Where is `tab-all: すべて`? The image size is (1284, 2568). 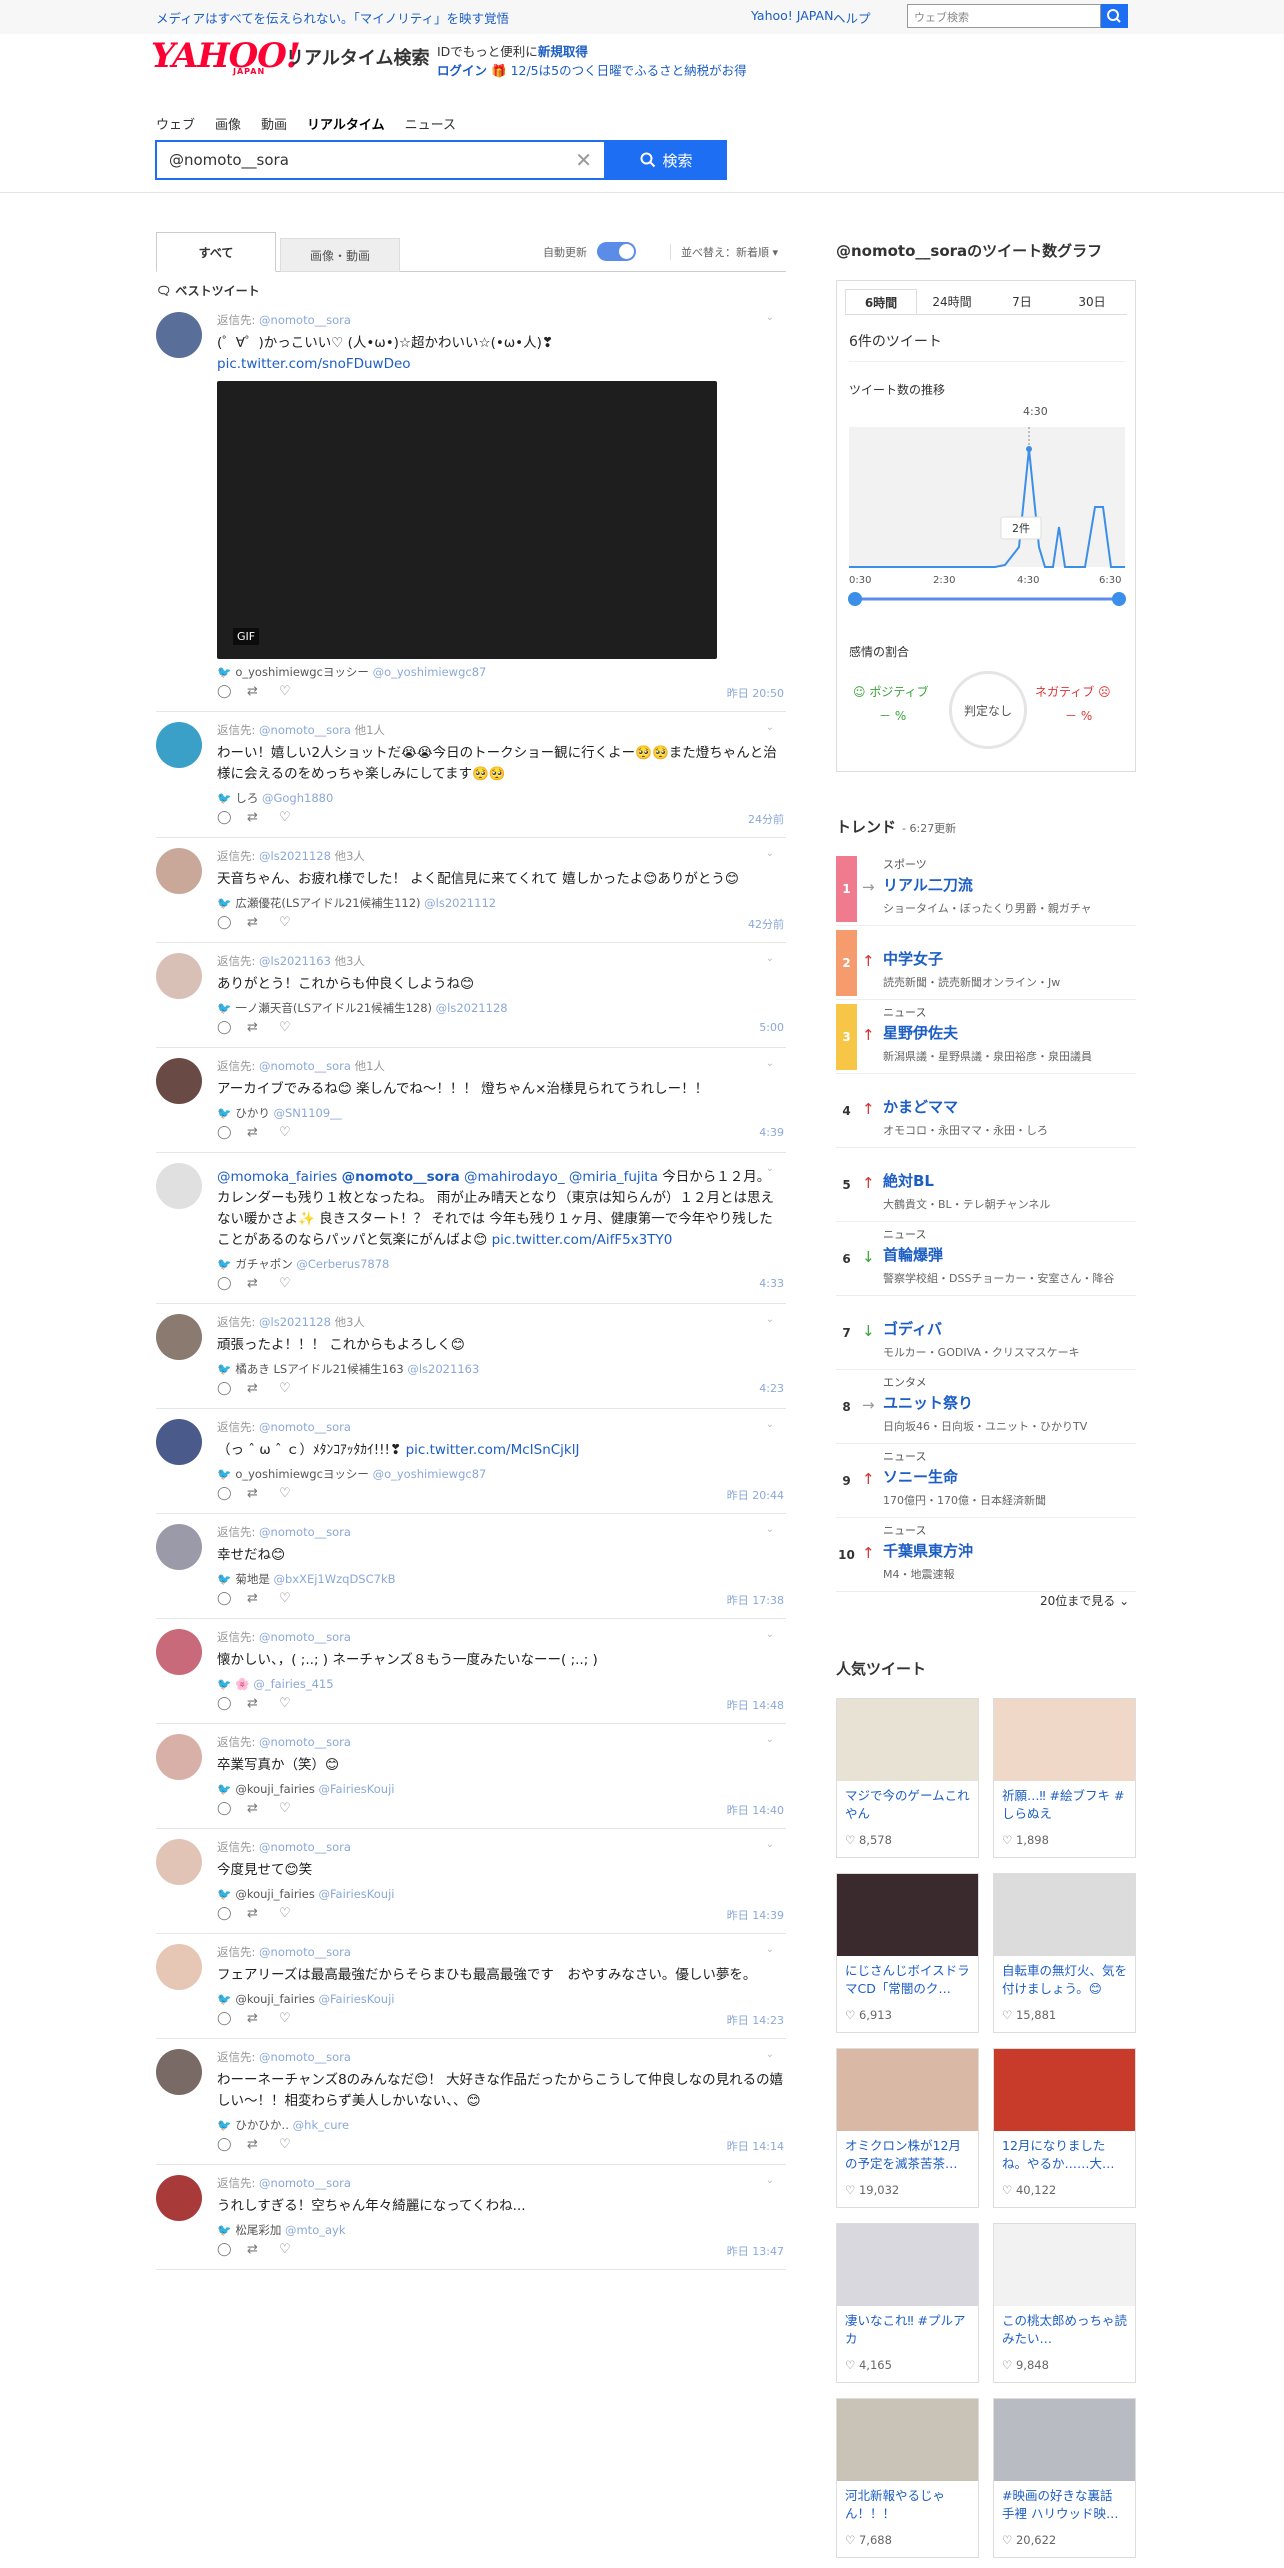
tab-all: すべて is located at coordinates (216, 252).